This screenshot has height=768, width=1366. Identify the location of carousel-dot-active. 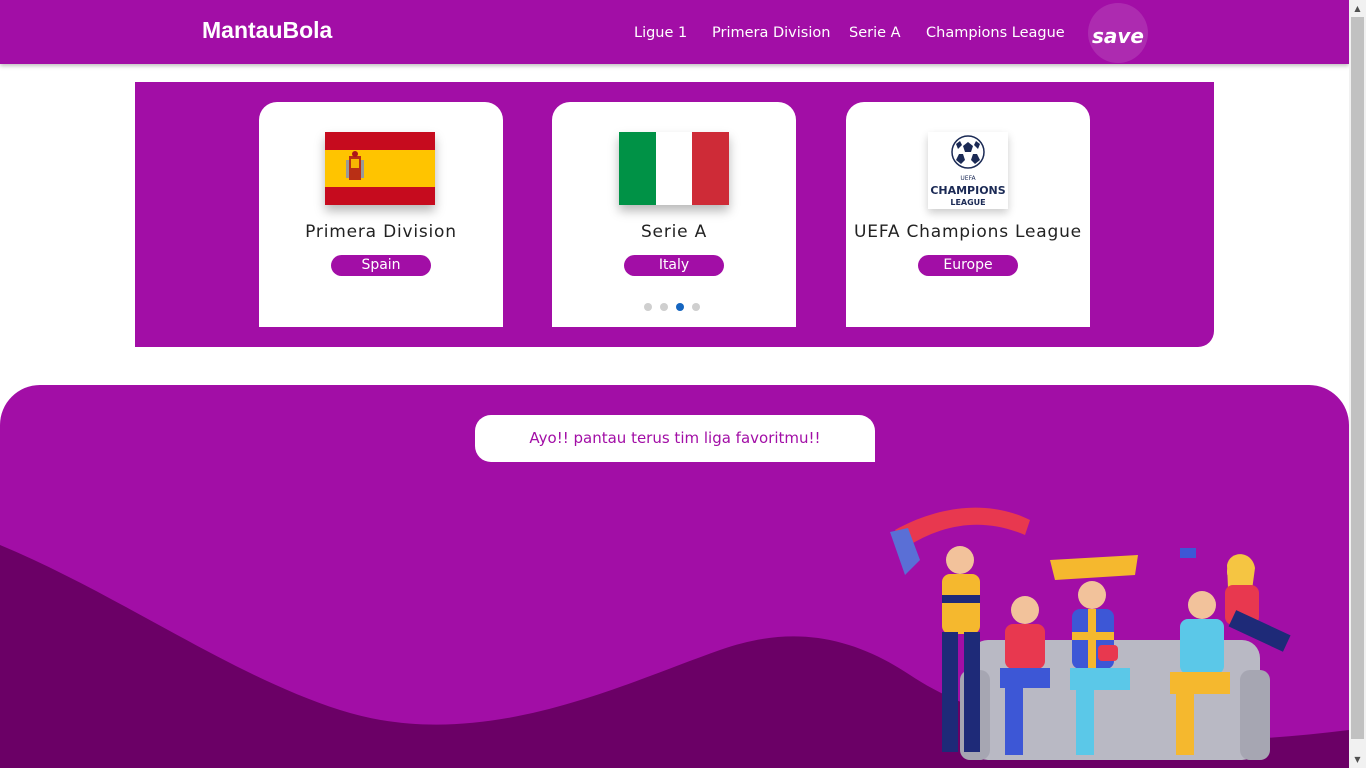
(680, 307).